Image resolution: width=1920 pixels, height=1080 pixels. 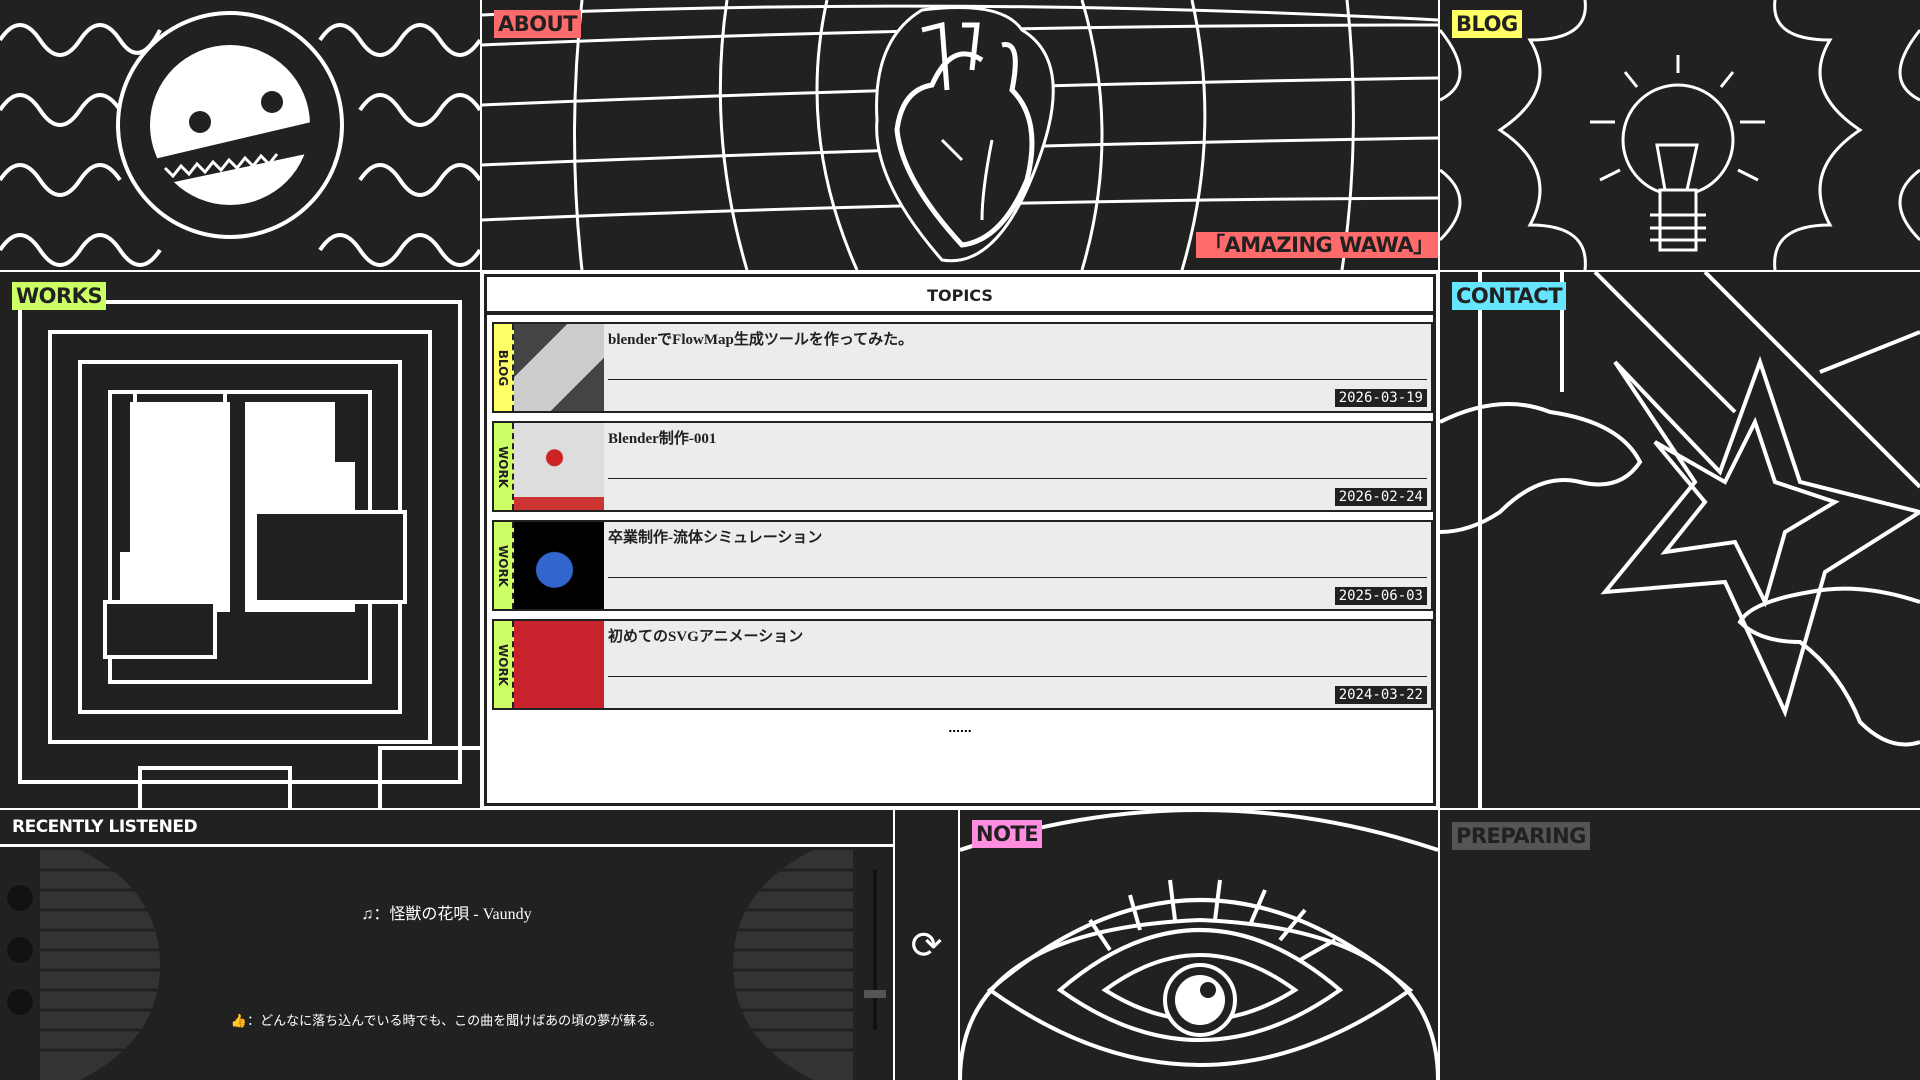 I want to click on eye-illustration, so click(x=1199, y=945).